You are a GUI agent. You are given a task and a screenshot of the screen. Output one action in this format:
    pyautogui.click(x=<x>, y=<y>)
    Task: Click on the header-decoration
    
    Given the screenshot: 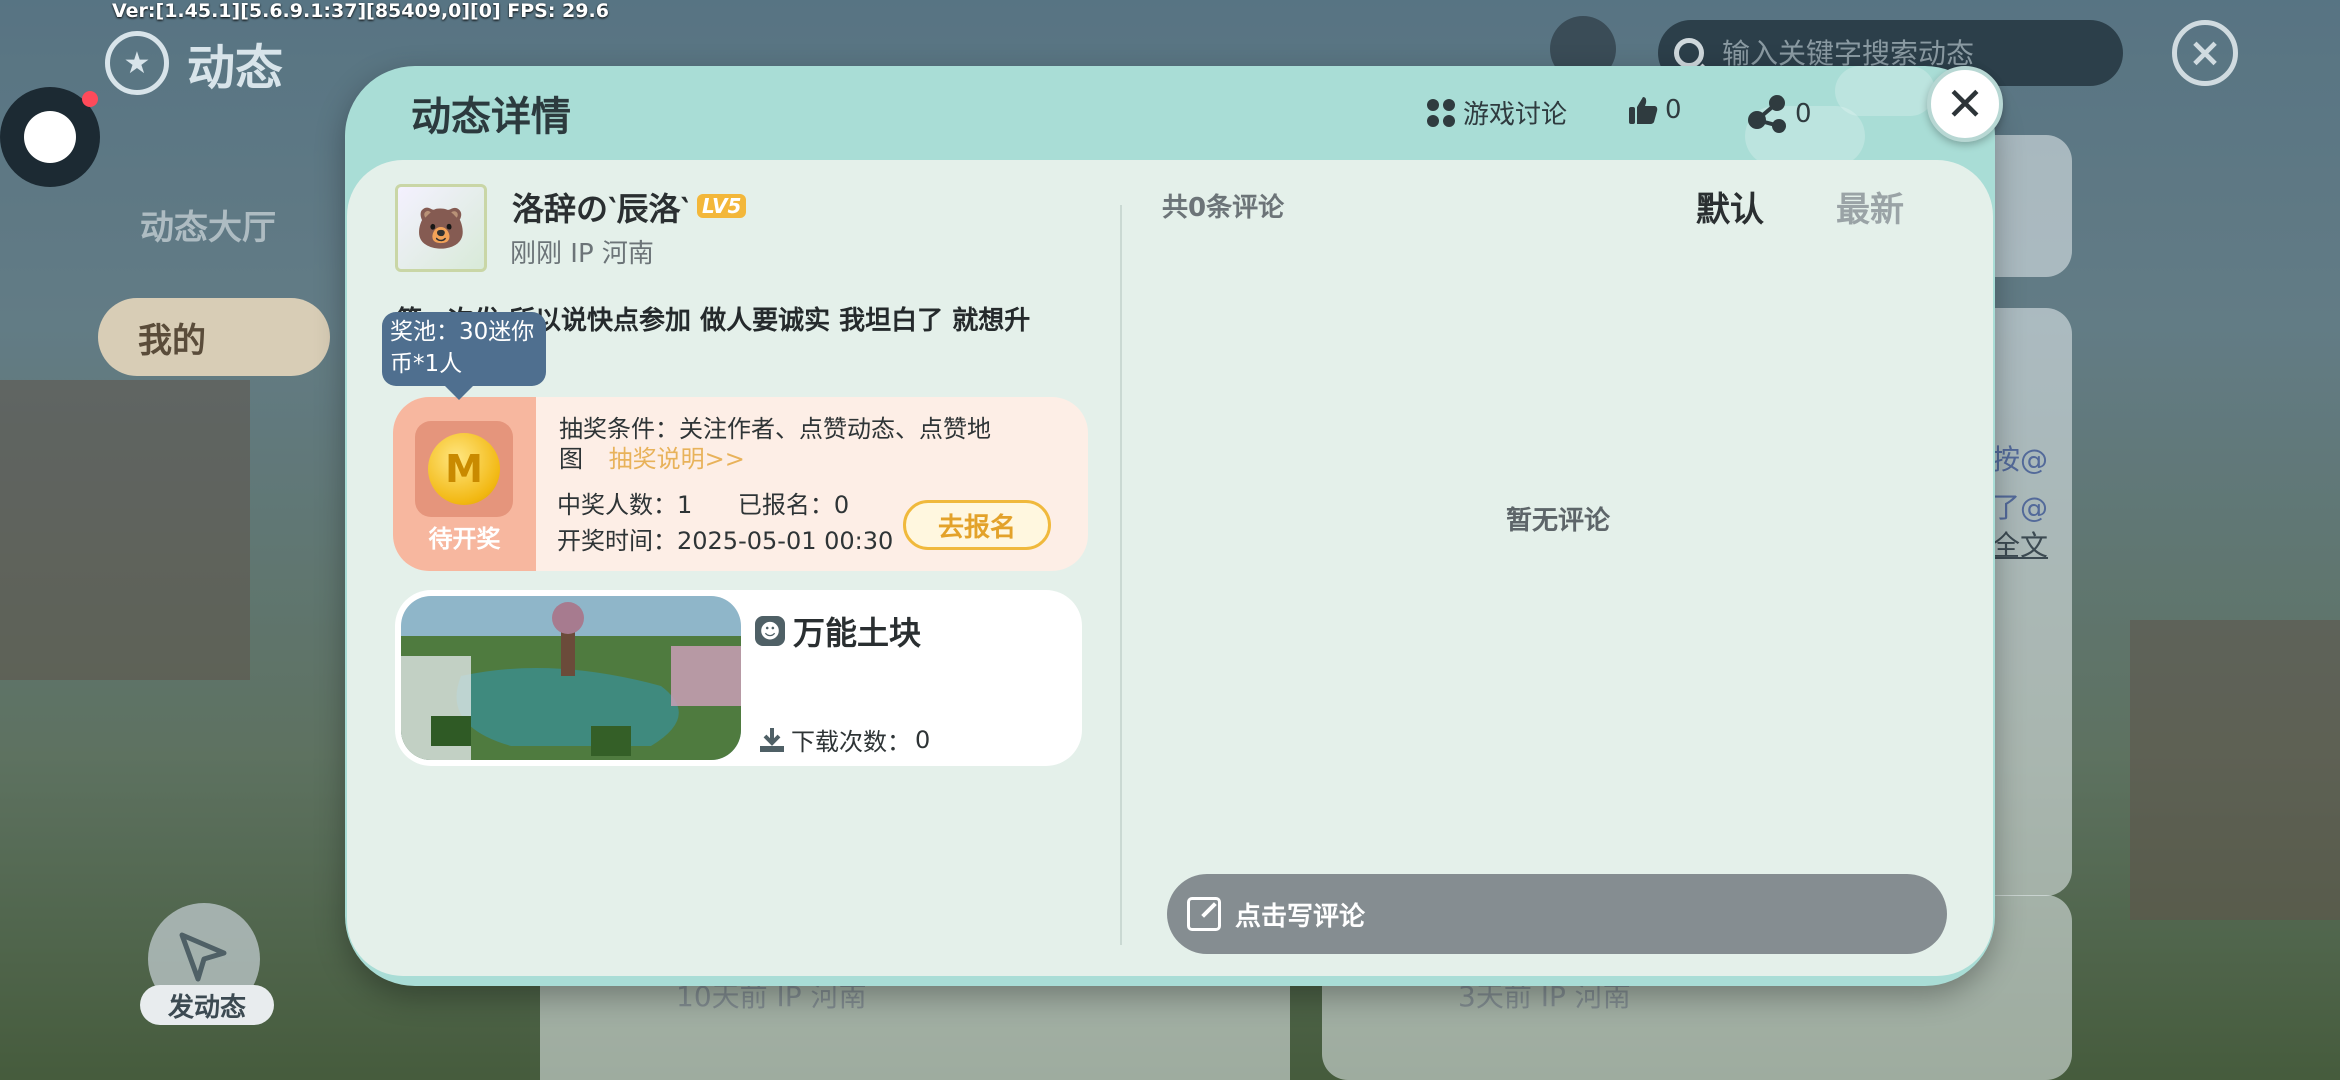 What is the action you would take?
    pyautogui.click(x=1885, y=91)
    